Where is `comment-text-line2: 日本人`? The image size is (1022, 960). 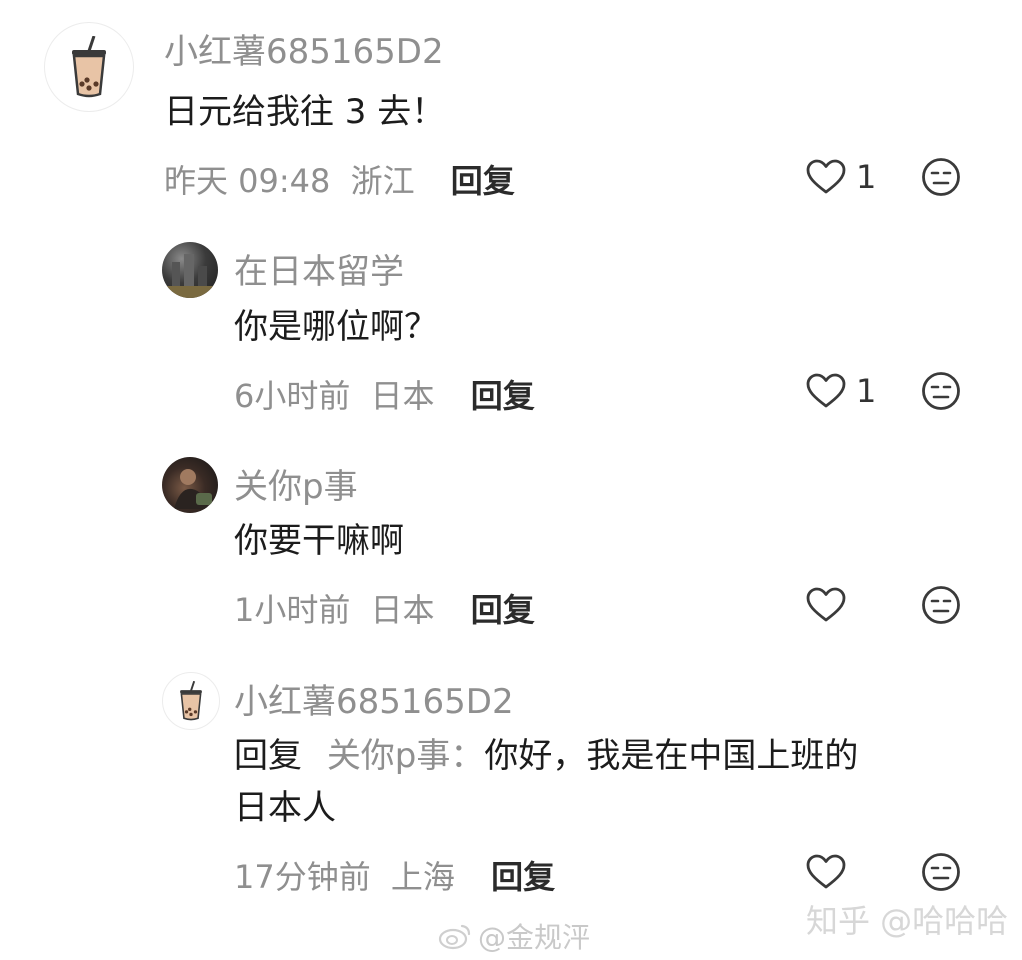 comment-text-line2: 日本人 is located at coordinates (285, 808).